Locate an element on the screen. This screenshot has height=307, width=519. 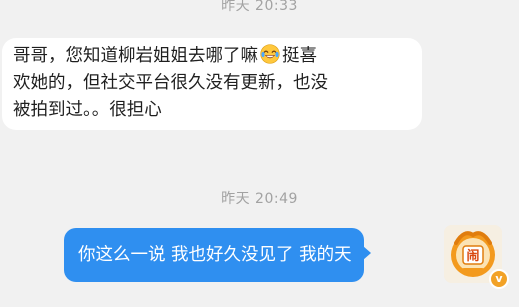
message-text: 挺喜 is located at coordinates (299, 56).